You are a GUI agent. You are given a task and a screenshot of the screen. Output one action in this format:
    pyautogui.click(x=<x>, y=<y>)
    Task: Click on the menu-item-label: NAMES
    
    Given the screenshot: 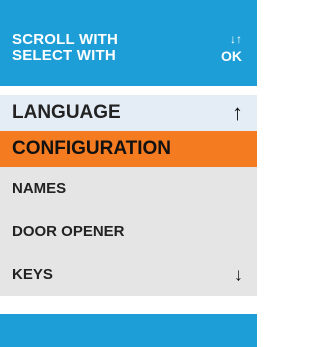 What is the action you would take?
    pyautogui.click(x=39, y=188)
    